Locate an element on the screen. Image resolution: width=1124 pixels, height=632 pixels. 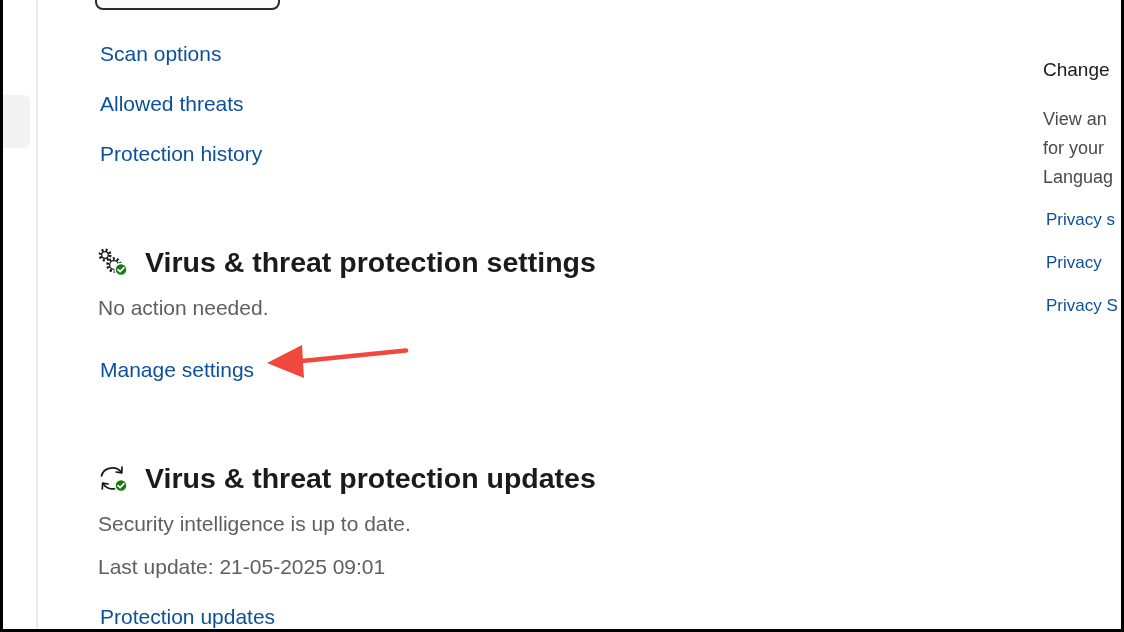
status-text: Last update: 21-05-2025 09:01 is located at coordinates (242, 567).